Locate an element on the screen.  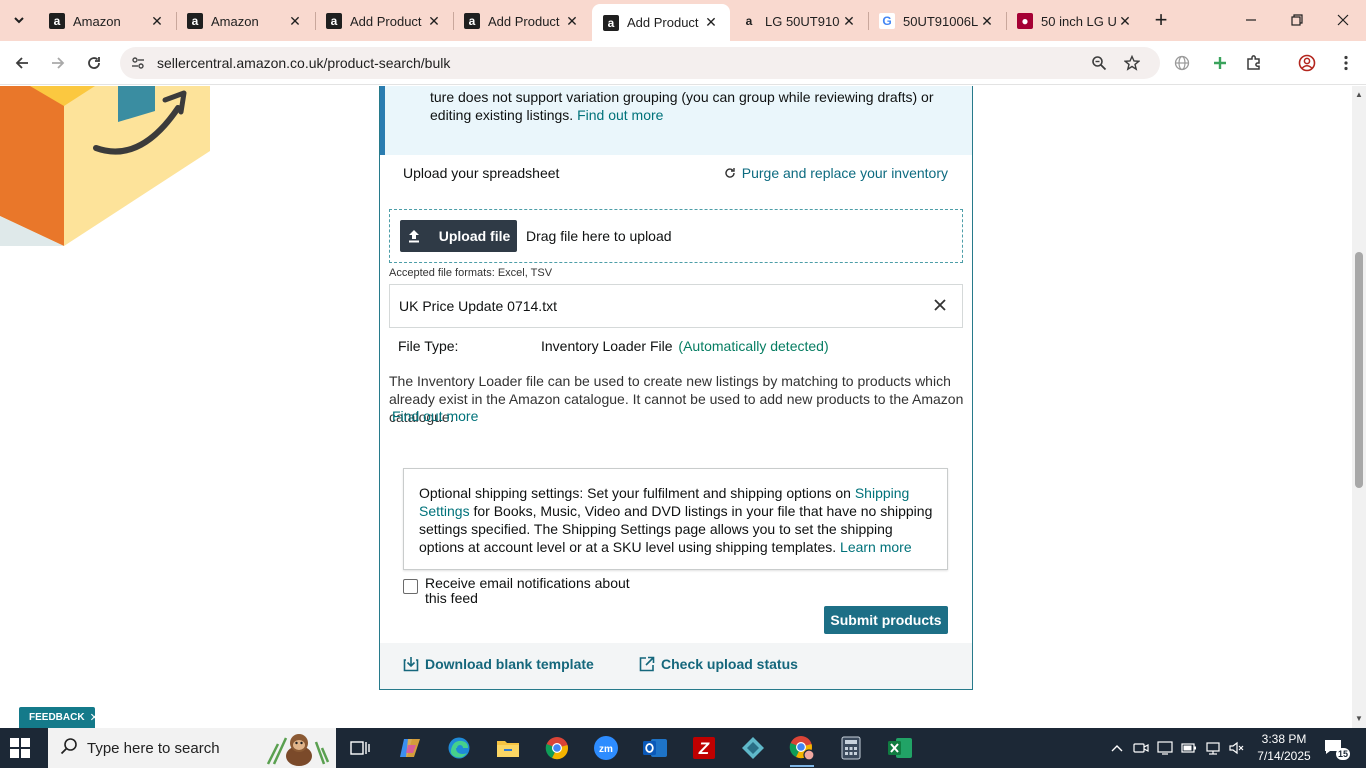
extension-button is located at coordinates (1220, 63).